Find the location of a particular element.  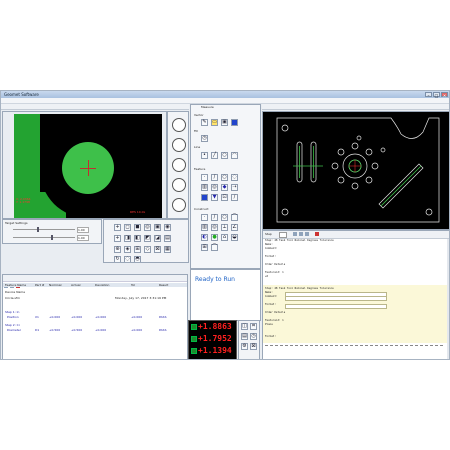

light-icon: ▣ is located at coordinates (157, 227).